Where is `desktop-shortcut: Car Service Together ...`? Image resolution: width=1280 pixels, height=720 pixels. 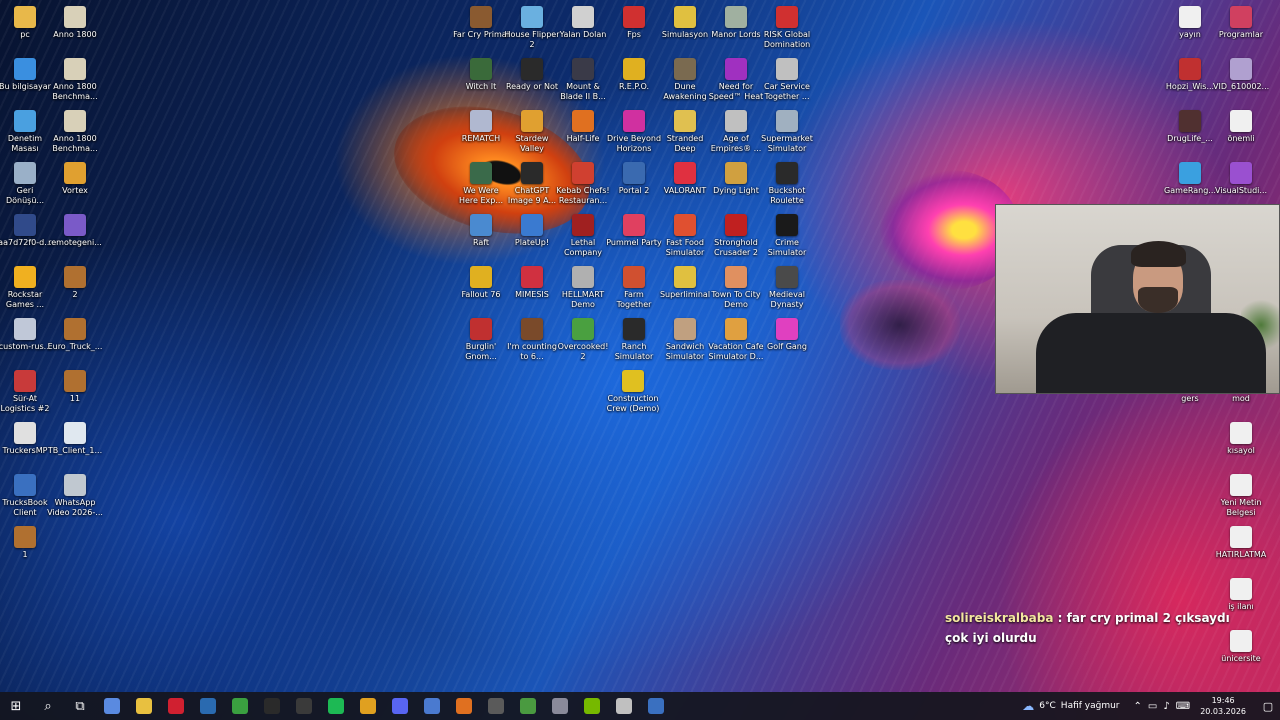
desktop-shortcut: Car Service Together ... is located at coordinates (787, 80).